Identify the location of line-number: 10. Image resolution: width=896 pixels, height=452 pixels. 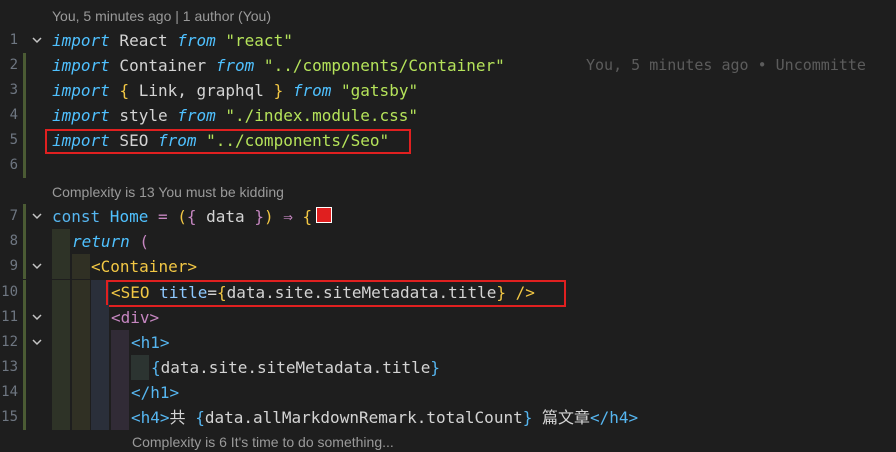
(9, 292).